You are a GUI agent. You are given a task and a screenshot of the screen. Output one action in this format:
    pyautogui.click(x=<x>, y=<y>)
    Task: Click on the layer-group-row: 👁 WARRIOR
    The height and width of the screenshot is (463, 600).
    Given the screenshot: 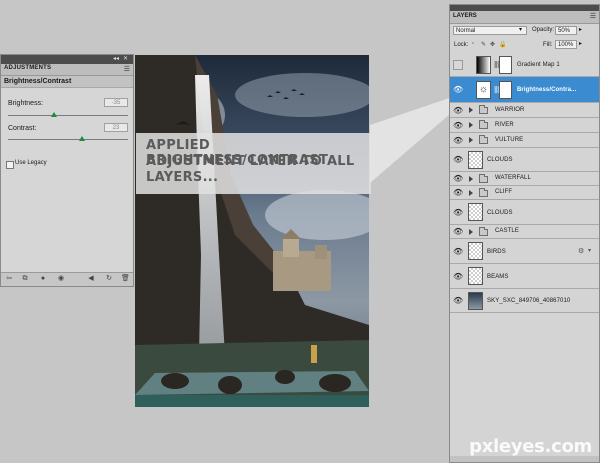 What is the action you would take?
    pyautogui.click(x=524, y=110)
    